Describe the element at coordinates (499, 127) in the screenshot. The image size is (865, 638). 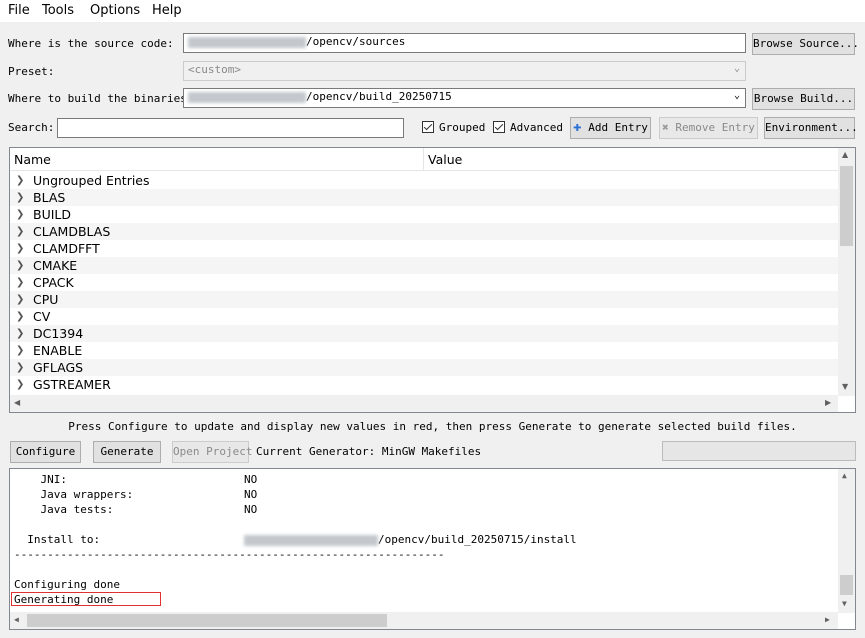
I see `advanced-checkbox` at that location.